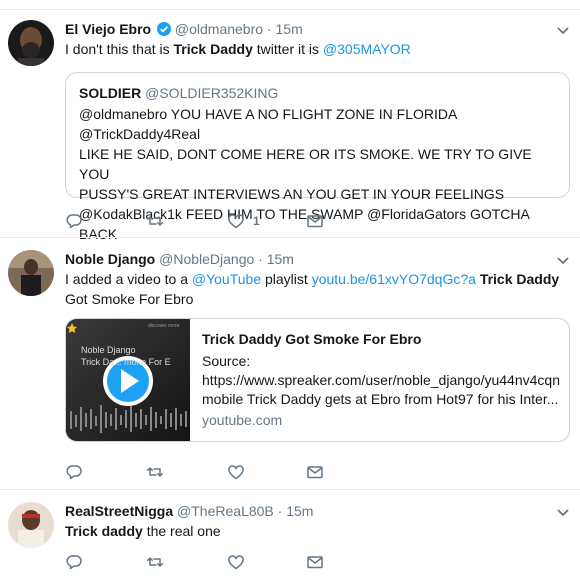 Image resolution: width=580 pixels, height=582 pixels. Describe the element at coordinates (206, 259) in the screenshot. I see `user-handle: @NobleDjango` at that location.